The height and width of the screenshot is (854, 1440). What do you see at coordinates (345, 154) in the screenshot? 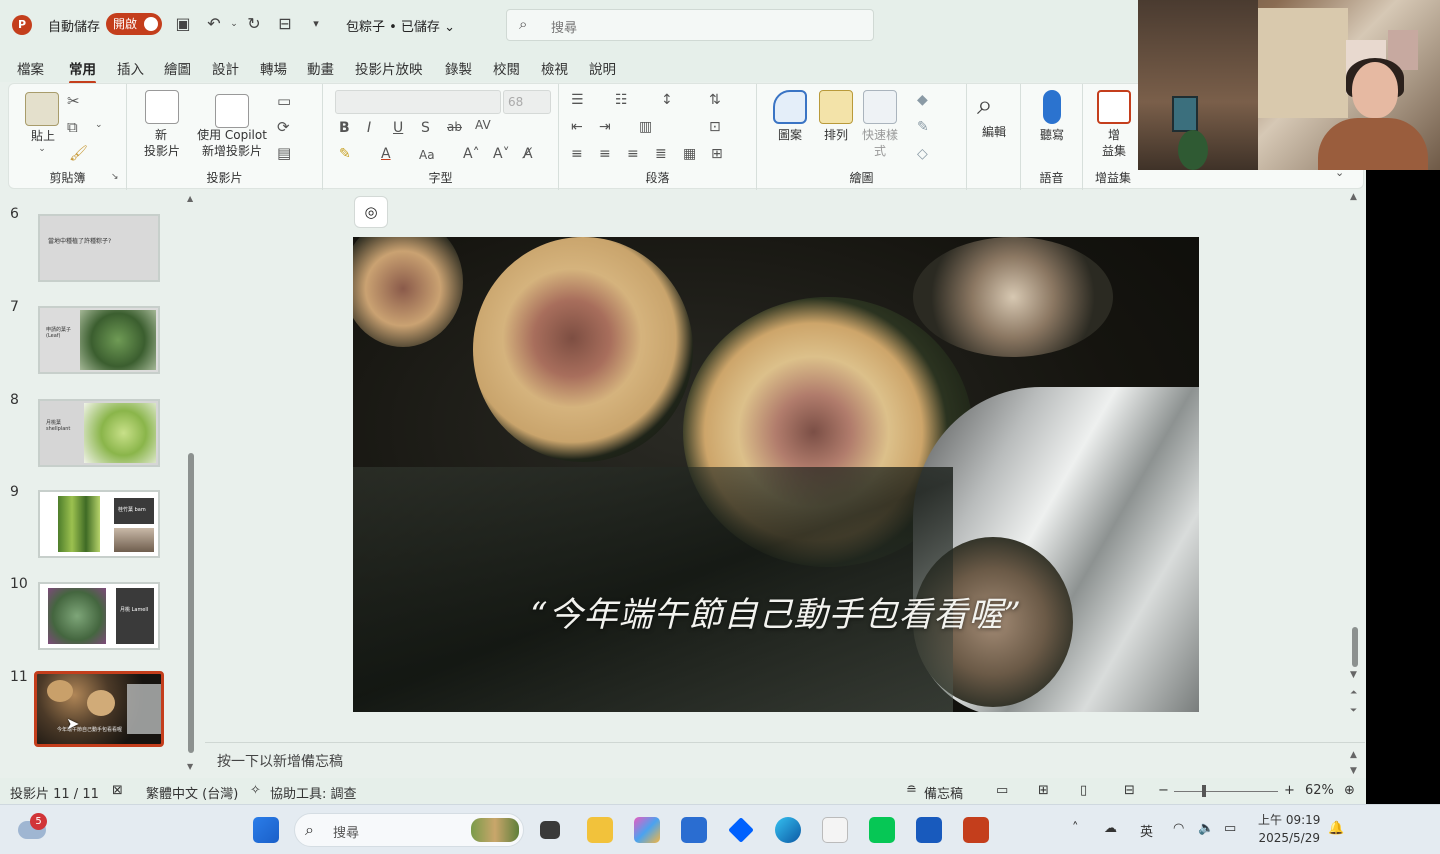
I see `highlight-icon: ✎` at bounding box center [345, 154].